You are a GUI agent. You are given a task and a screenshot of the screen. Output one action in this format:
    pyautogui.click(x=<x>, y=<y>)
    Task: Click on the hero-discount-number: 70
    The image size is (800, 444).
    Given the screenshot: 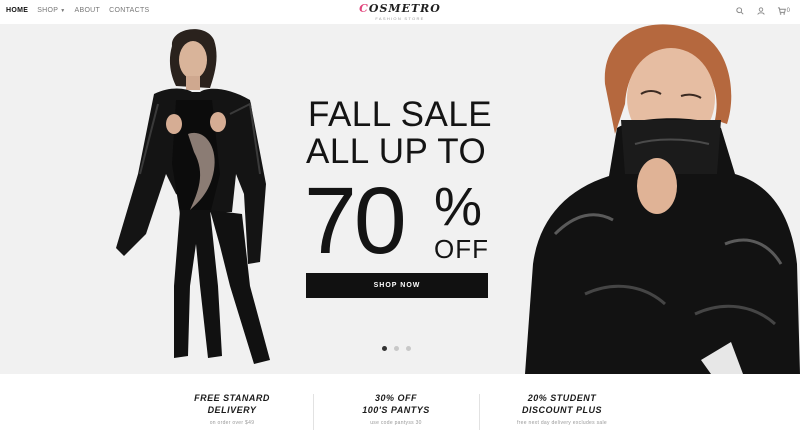 What is the action you would take?
    pyautogui.click(x=355, y=221)
    